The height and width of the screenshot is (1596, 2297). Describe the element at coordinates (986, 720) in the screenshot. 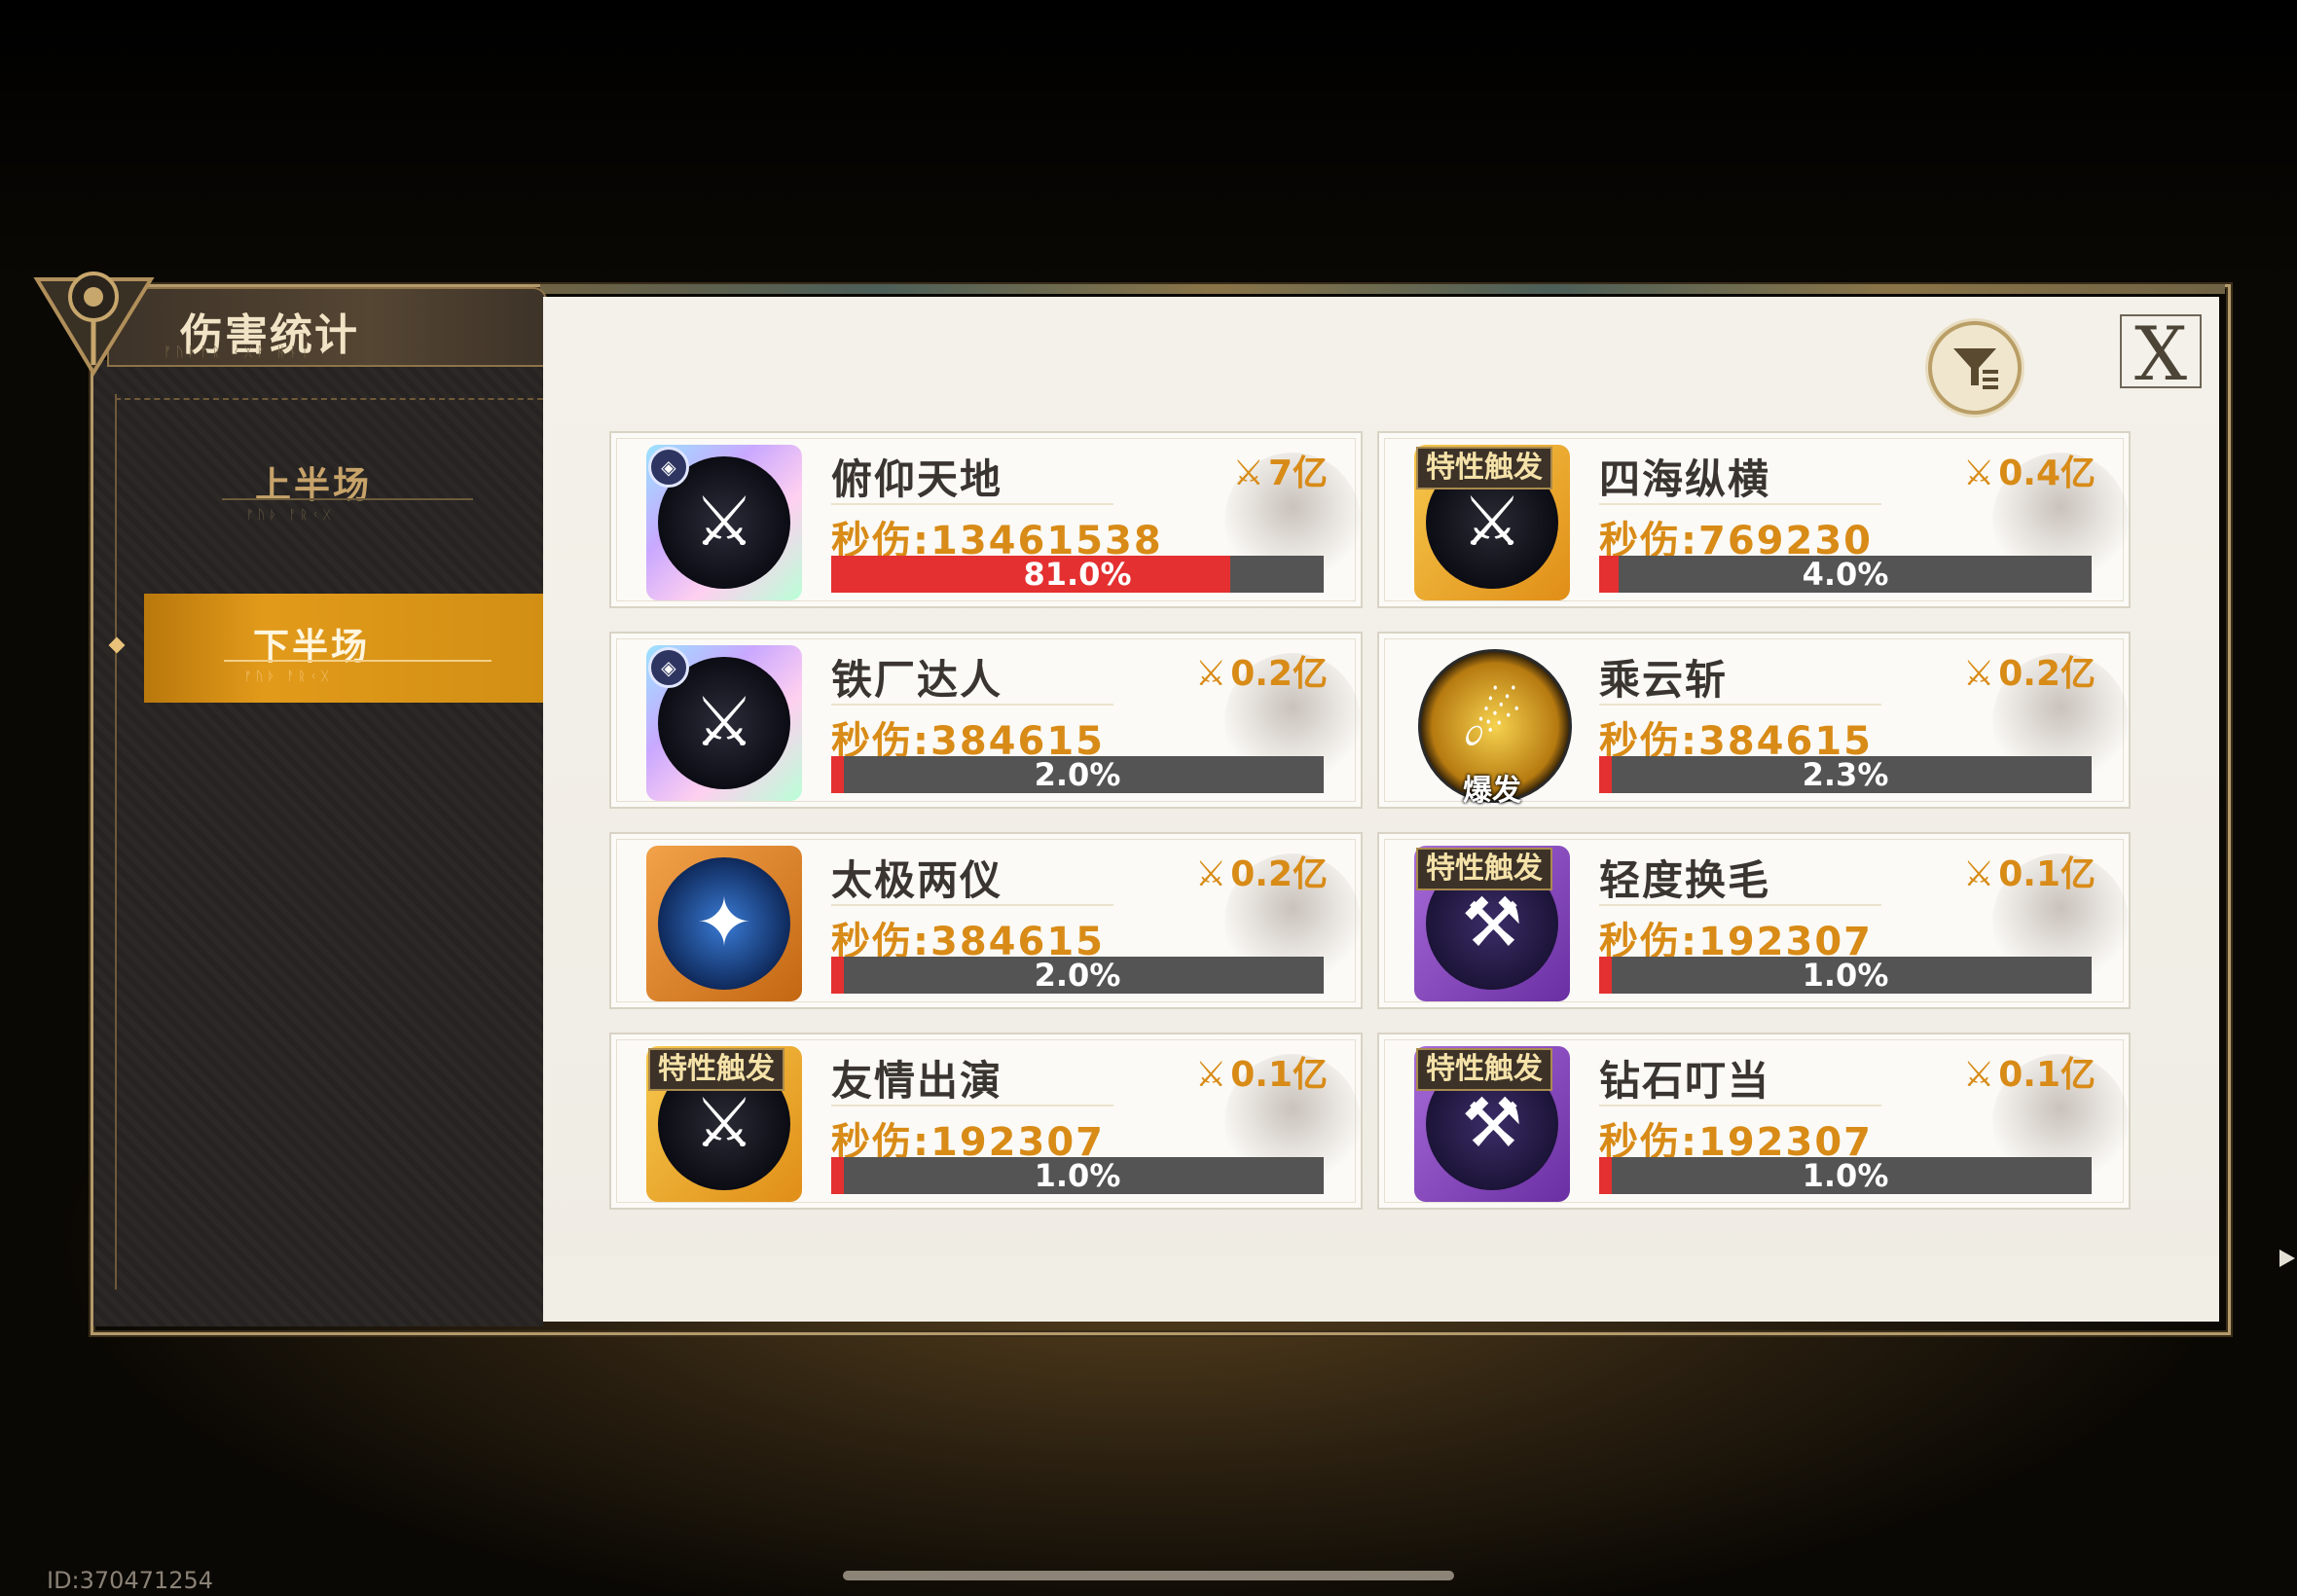

I see `damage-card: ⚔ ◈ 铁厂达人 ⚔ 0.2亿 秒伤:384615 2.0%` at that location.